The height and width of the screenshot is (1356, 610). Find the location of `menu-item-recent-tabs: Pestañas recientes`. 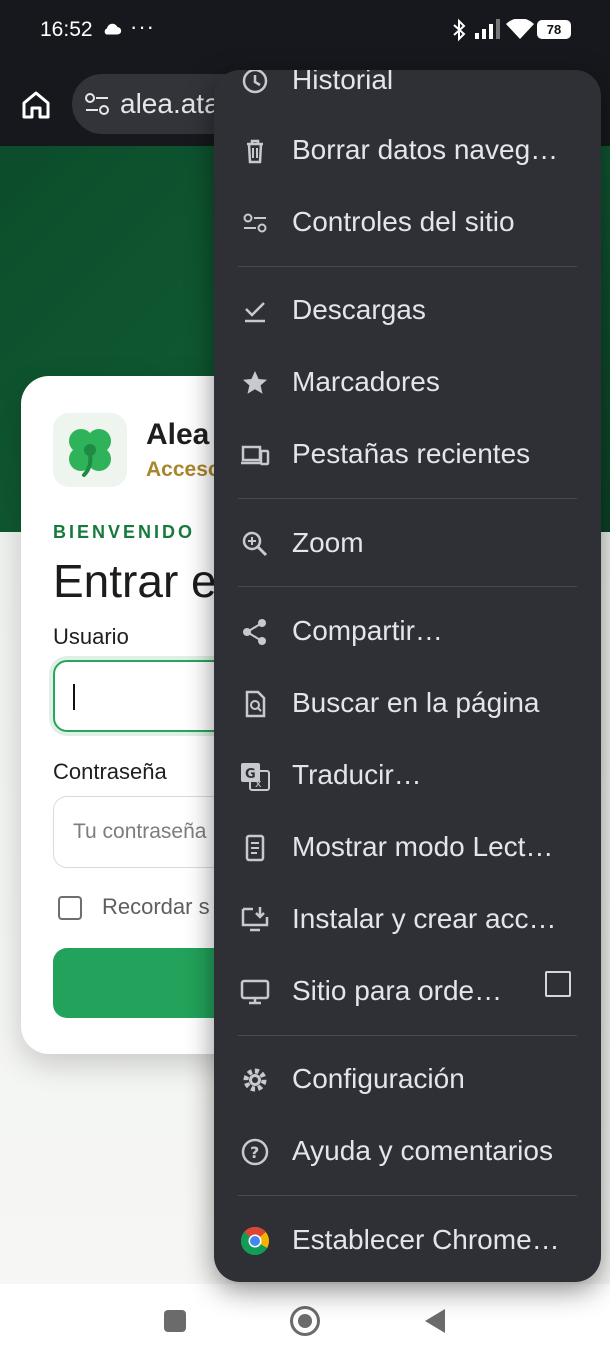

menu-item-recent-tabs: Pestañas recientes is located at coordinates (407, 454).